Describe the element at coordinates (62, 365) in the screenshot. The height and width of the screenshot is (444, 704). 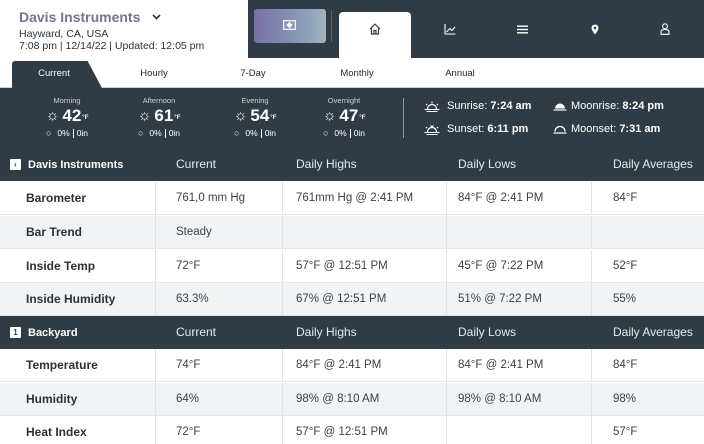
I see `row-label: Temperature` at that location.